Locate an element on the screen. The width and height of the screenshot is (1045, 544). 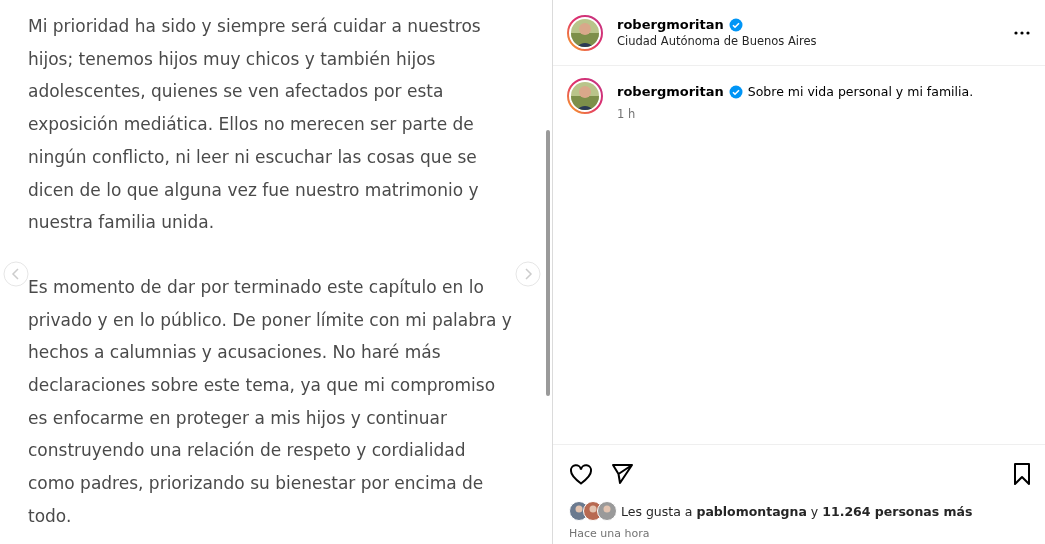
liker-avatar is located at coordinates (607, 511).